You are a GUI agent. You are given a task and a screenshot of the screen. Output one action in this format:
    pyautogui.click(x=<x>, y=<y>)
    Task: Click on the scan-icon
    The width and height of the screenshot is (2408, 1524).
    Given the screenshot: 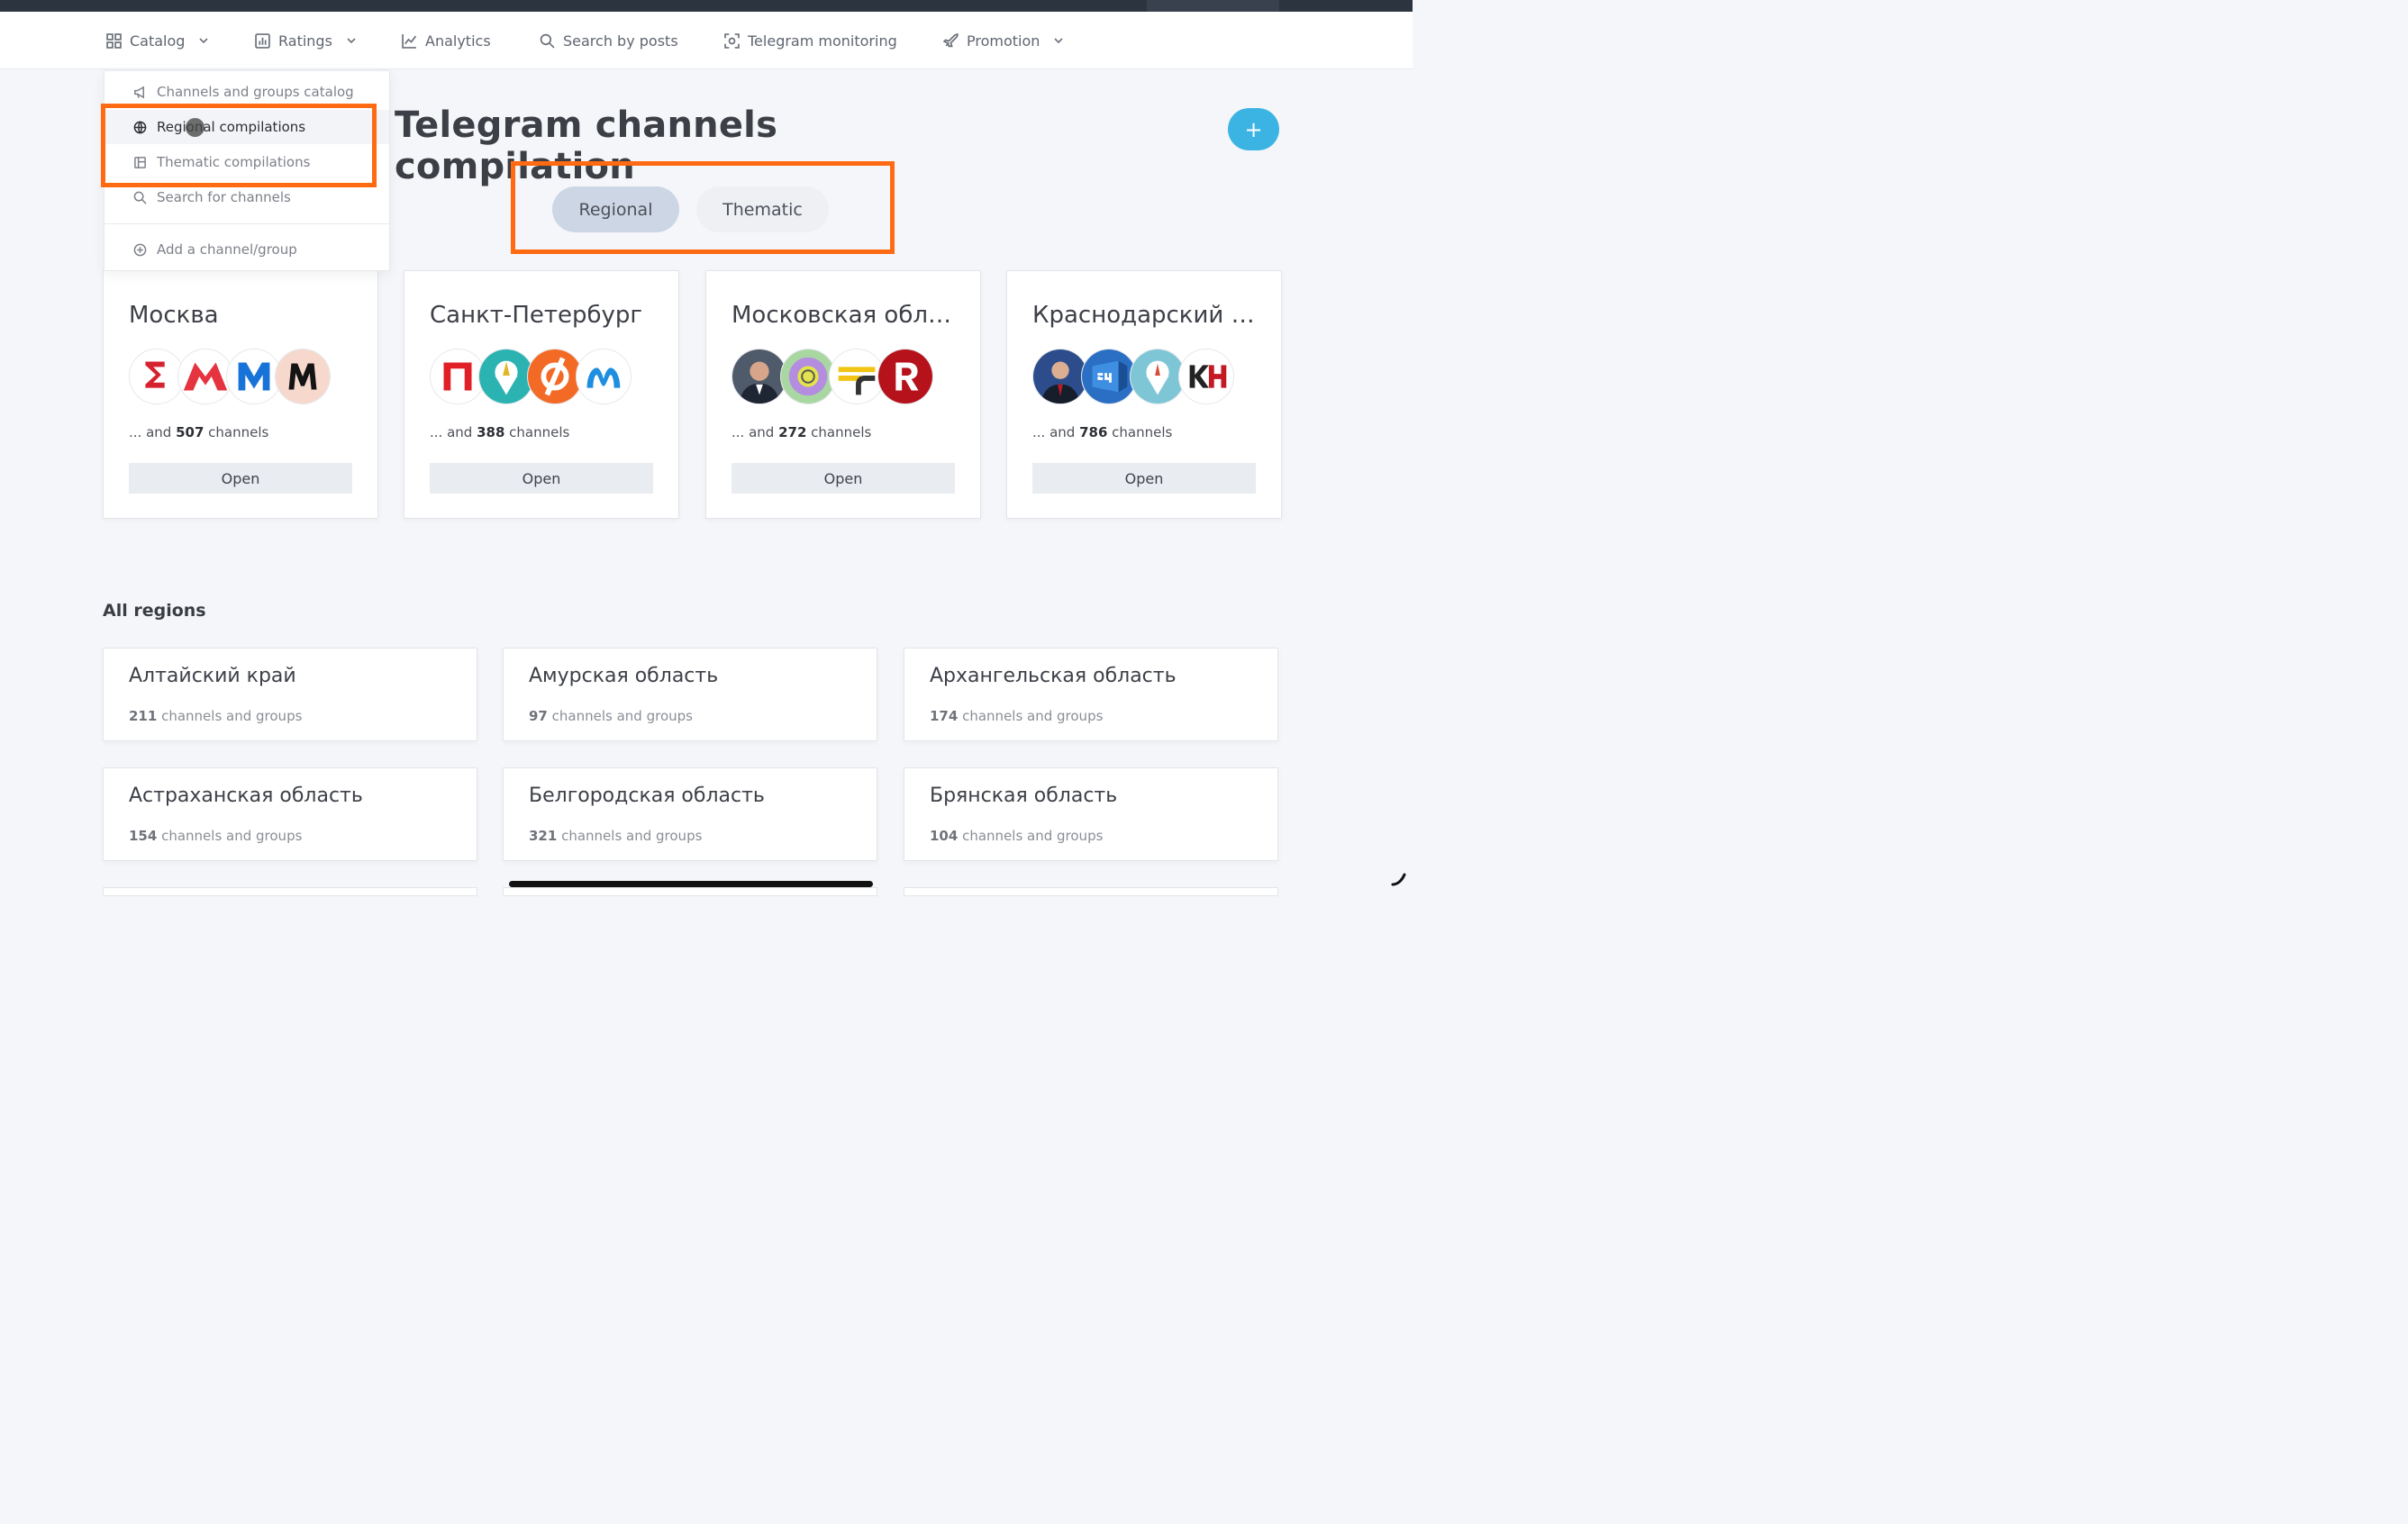 What is the action you would take?
    pyautogui.click(x=732, y=40)
    